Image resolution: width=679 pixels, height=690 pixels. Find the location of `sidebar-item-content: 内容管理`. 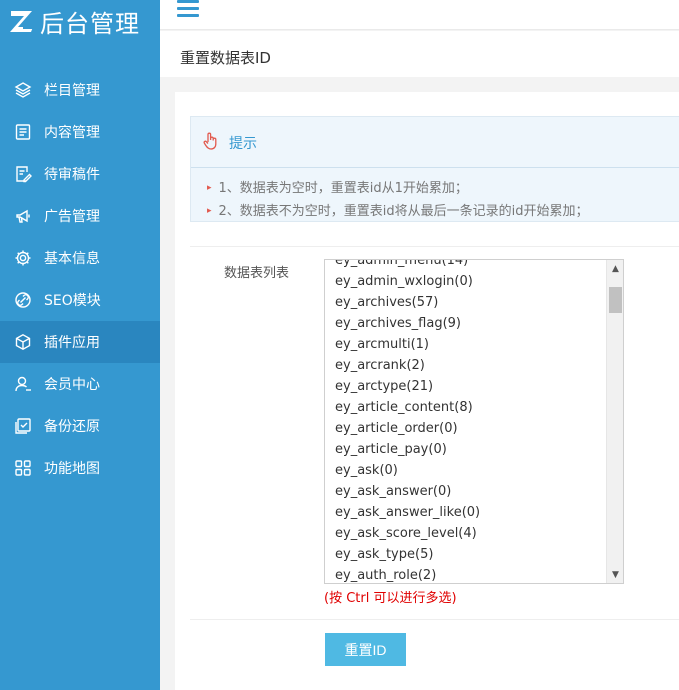

sidebar-item-content: 内容管理 is located at coordinates (80, 132).